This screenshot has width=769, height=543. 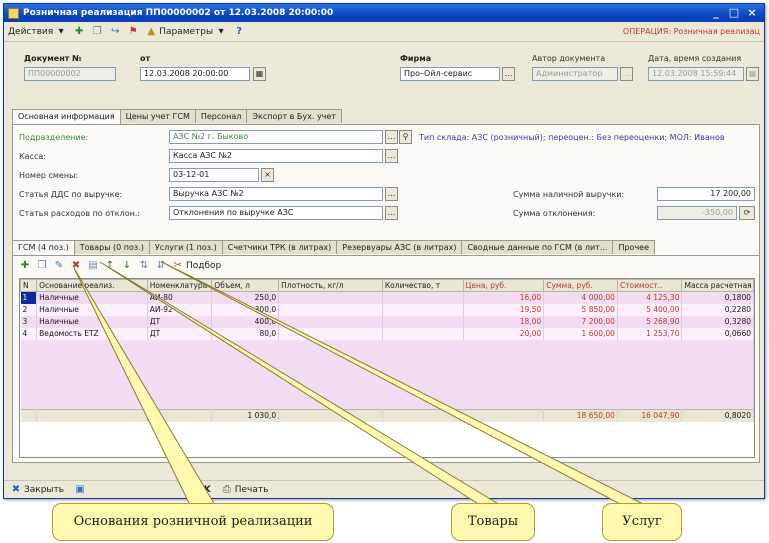 I want to click on bases-pointer, so click(x=144, y=386).